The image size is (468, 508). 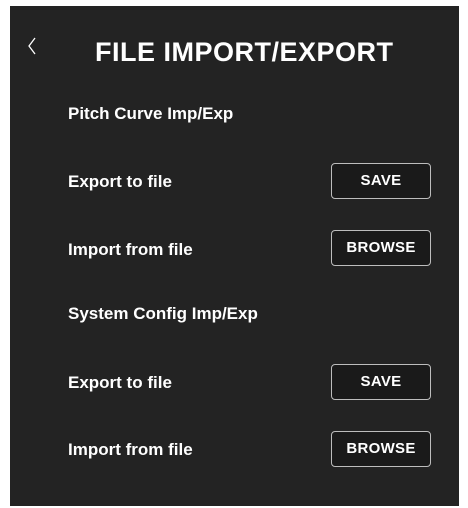 I want to click on pitch-curve-import-label: Import from file, so click(x=130, y=249).